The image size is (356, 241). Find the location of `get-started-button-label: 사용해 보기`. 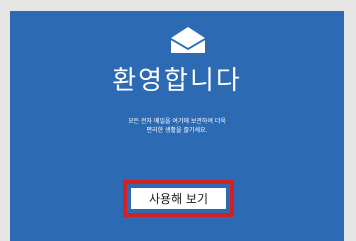

get-started-button-label: 사용해 보기 is located at coordinates (178, 198).